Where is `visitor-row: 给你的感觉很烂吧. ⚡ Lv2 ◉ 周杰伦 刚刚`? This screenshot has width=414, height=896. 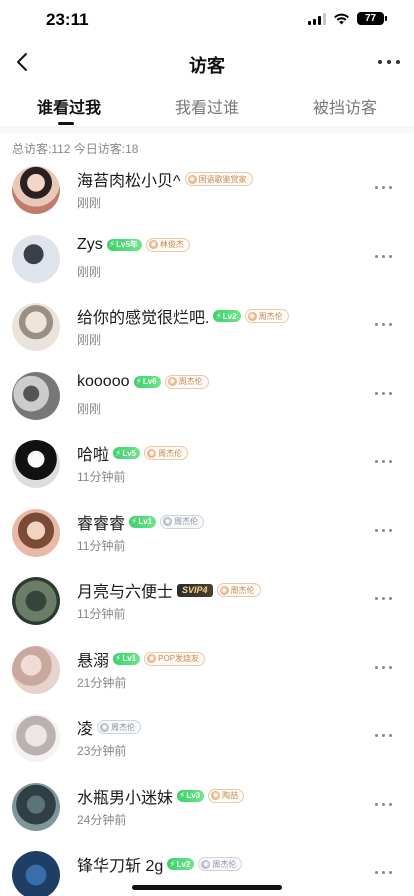 visitor-row: 给你的感觉很烂吧. ⚡ Lv2 ◉ 周杰伦 刚刚 is located at coordinates (207, 329).